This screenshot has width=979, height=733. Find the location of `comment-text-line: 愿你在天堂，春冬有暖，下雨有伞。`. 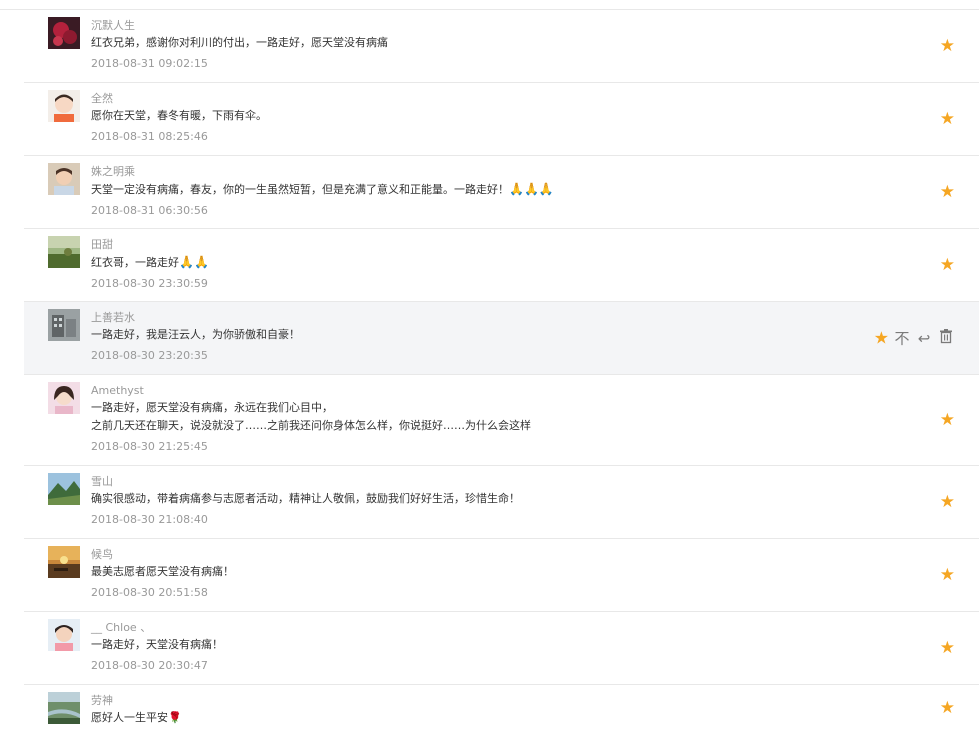

comment-text-line: 愿你在天堂，春冬有暖，下雨有伞。 is located at coordinates (179, 115).